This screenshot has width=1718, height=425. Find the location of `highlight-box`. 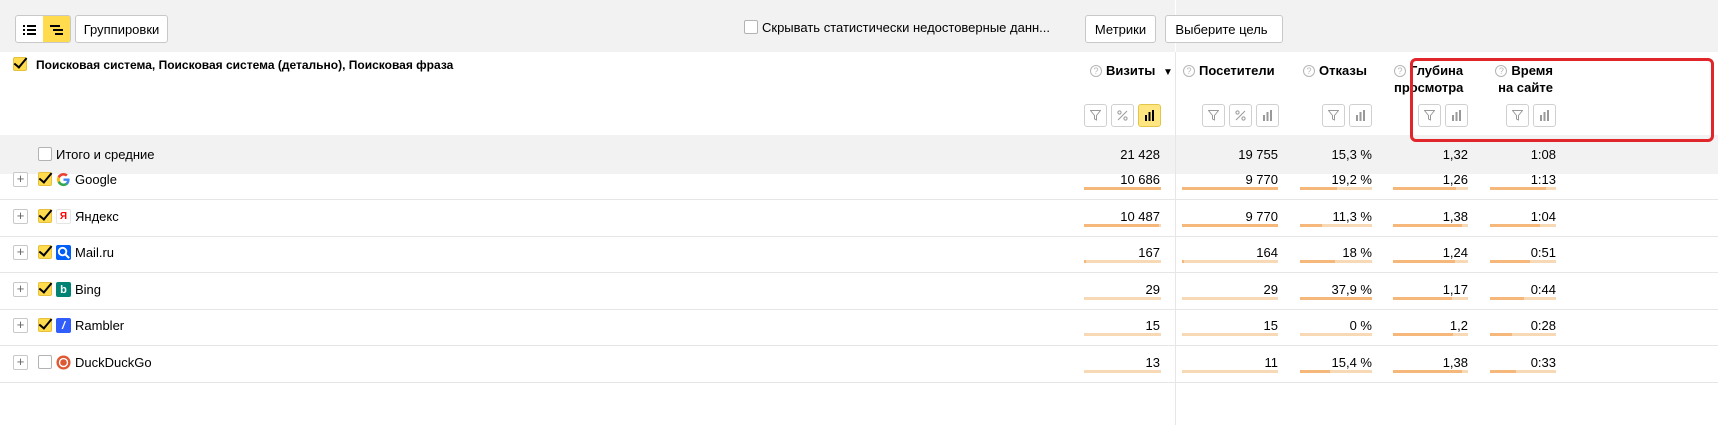

highlight-box is located at coordinates (1562, 100).